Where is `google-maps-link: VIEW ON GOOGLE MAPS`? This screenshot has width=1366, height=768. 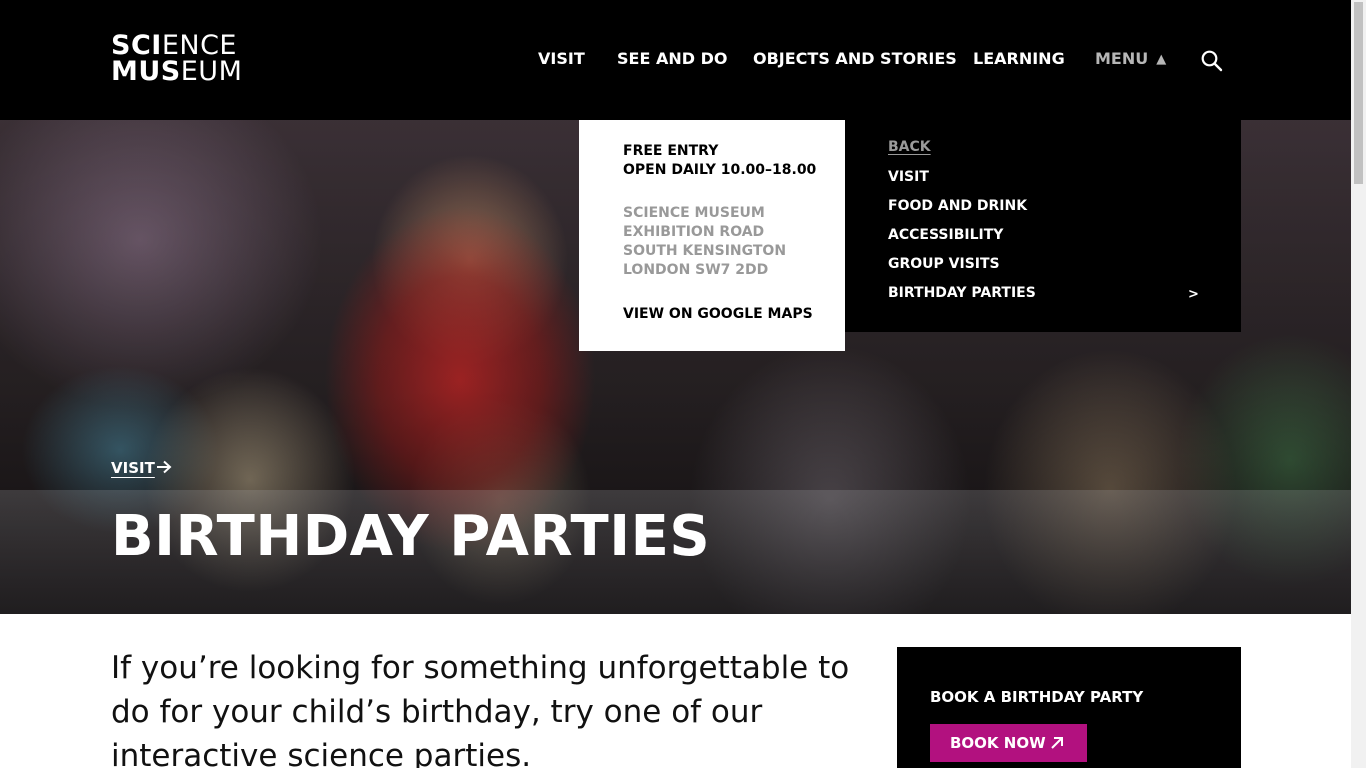 google-maps-link: VIEW ON GOOGLE MAPS is located at coordinates (718, 314).